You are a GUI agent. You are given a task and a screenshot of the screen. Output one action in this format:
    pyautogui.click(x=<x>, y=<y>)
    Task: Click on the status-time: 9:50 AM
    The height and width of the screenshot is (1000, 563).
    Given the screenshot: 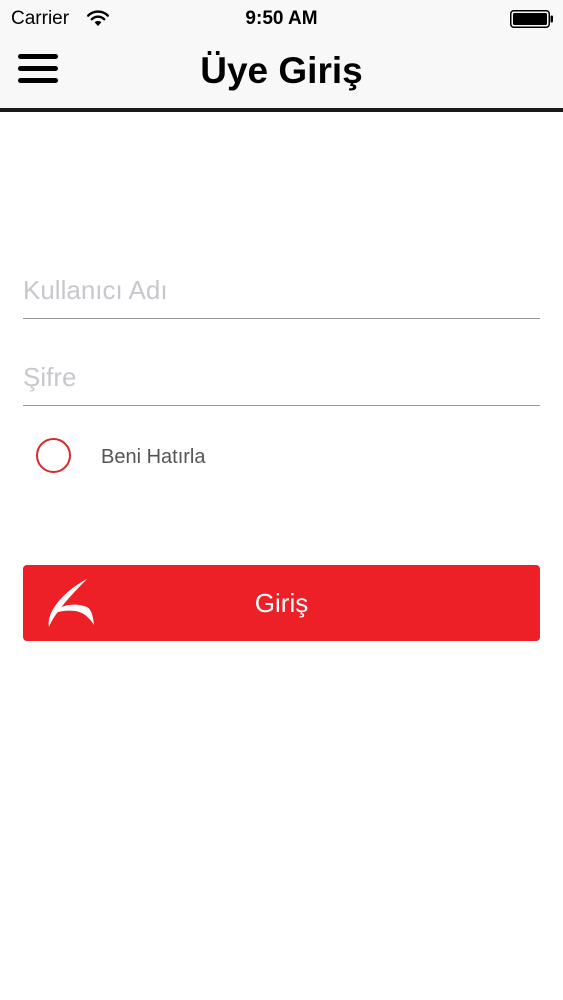 What is the action you would take?
    pyautogui.click(x=281, y=18)
    